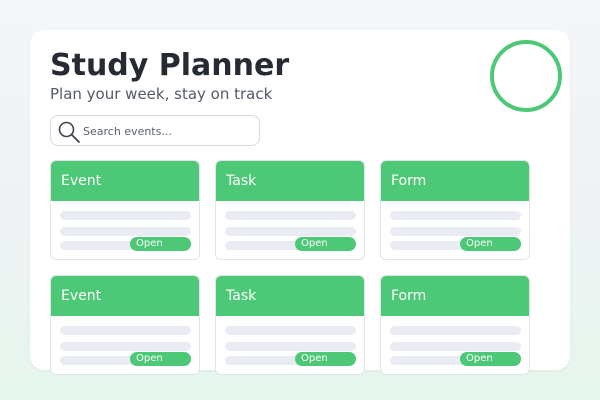 Image resolution: width=600 pixels, height=400 pixels. I want to click on page-subtitle: Plan your week, stay on track, so click(161, 94).